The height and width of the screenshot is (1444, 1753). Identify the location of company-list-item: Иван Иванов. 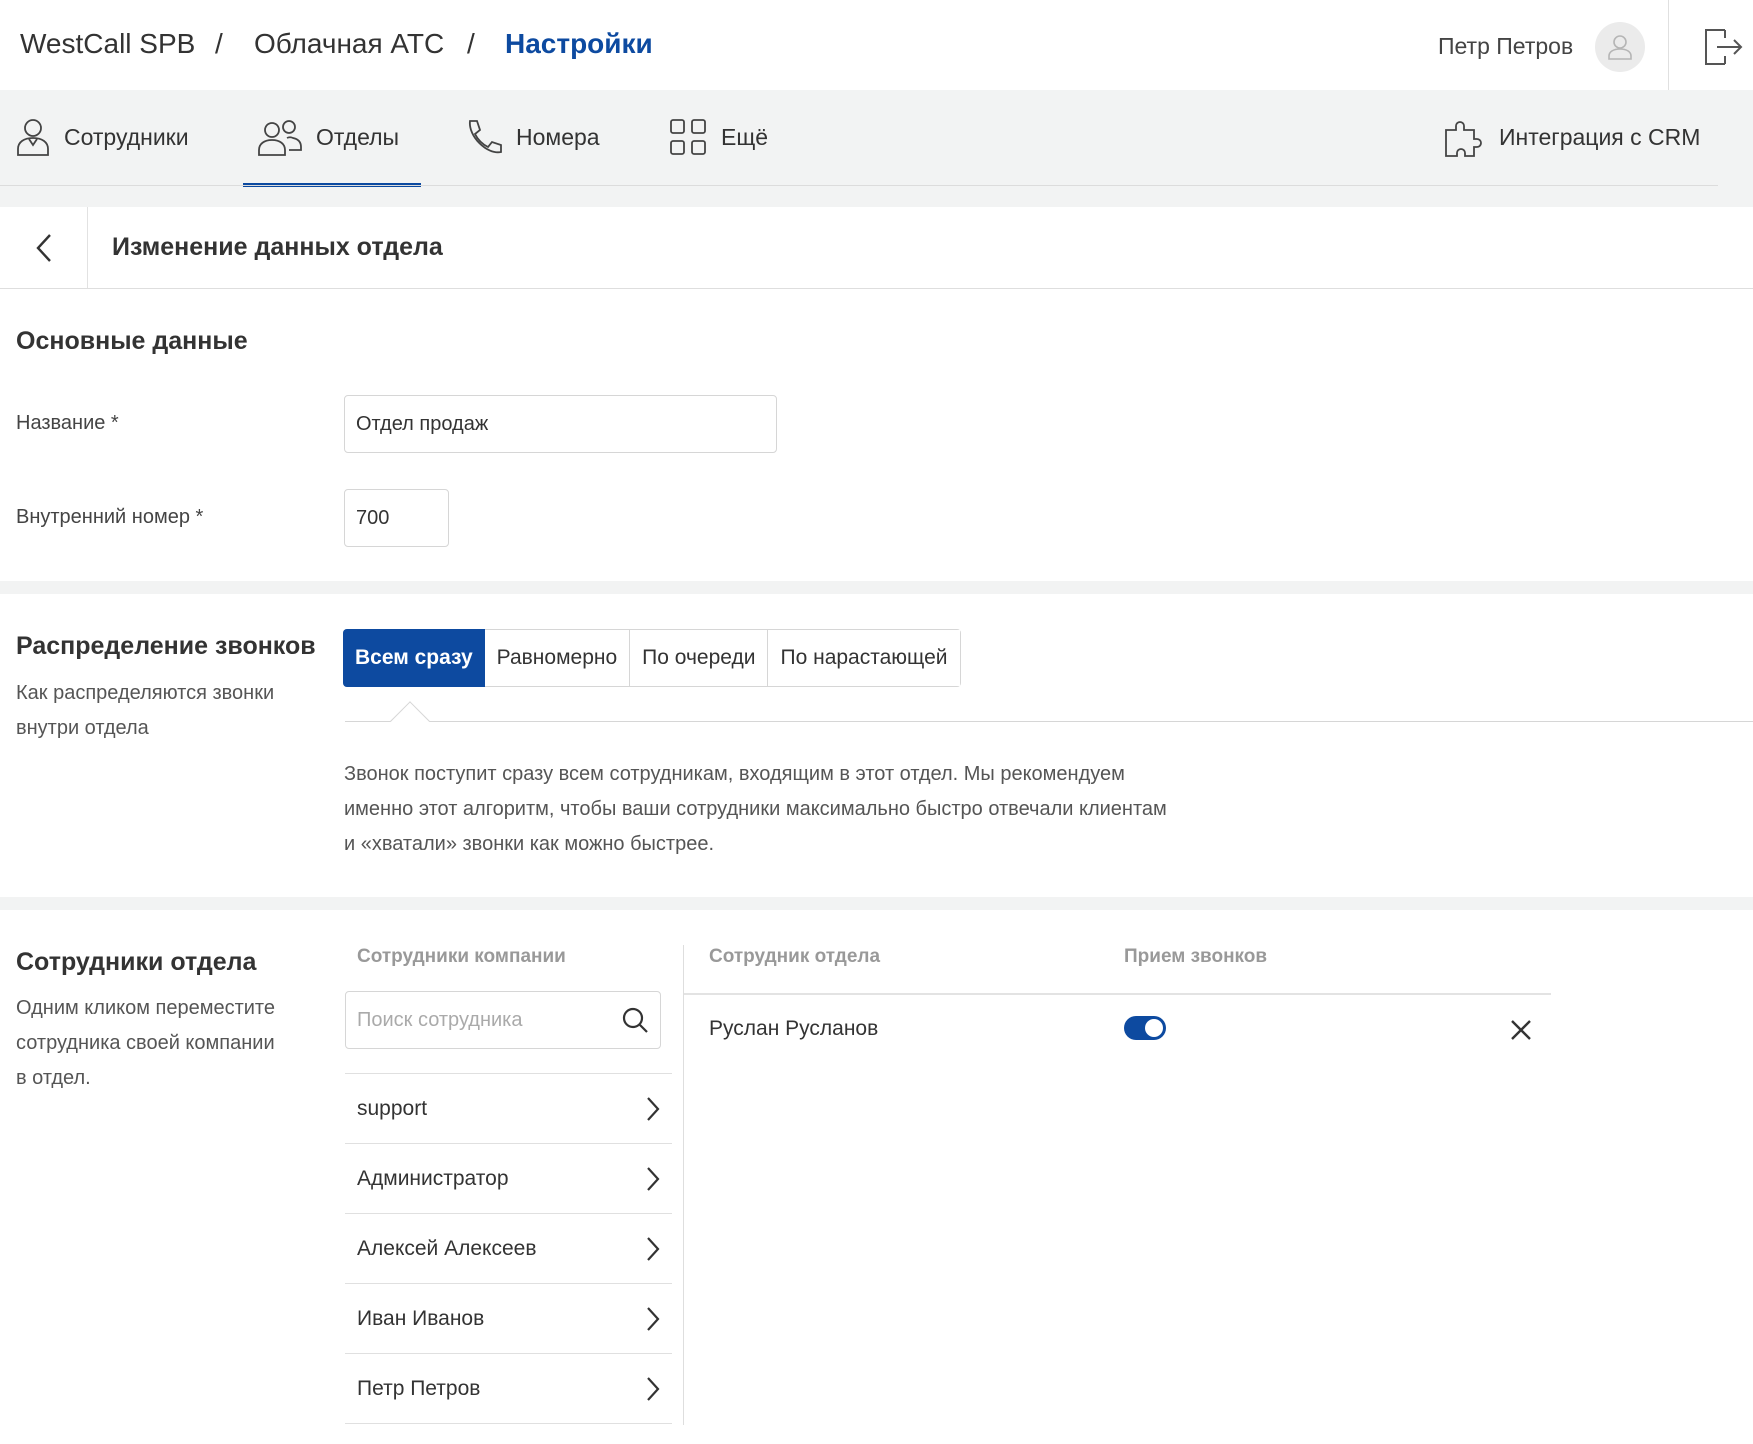
(508, 1319).